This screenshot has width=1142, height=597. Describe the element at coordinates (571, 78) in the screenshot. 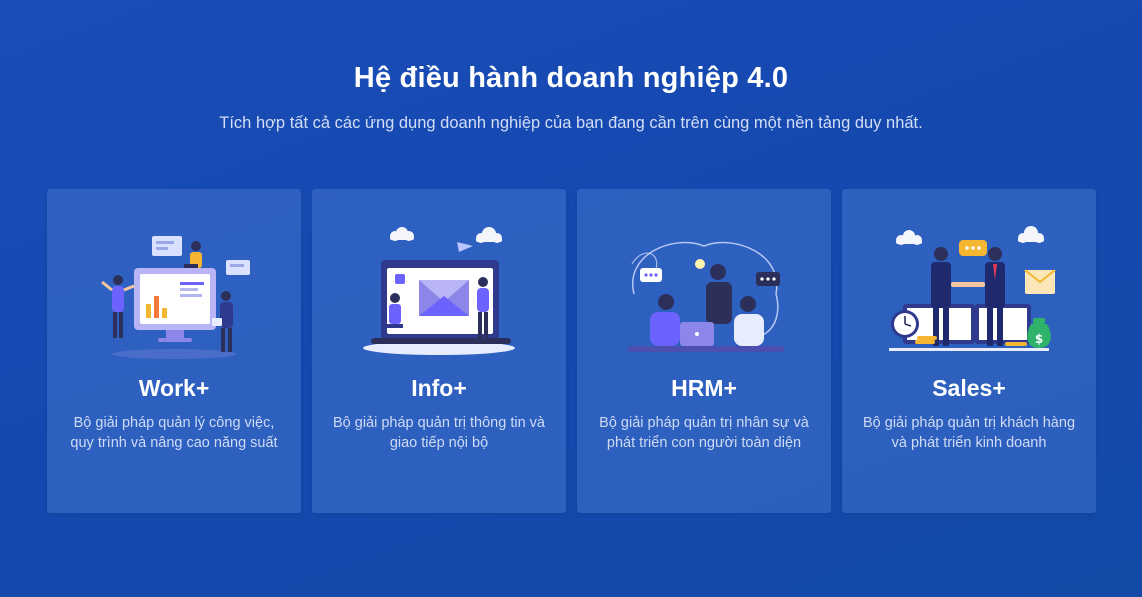

I see `page-title: Hệ điều hành doanh nghiệp 4.0` at that location.